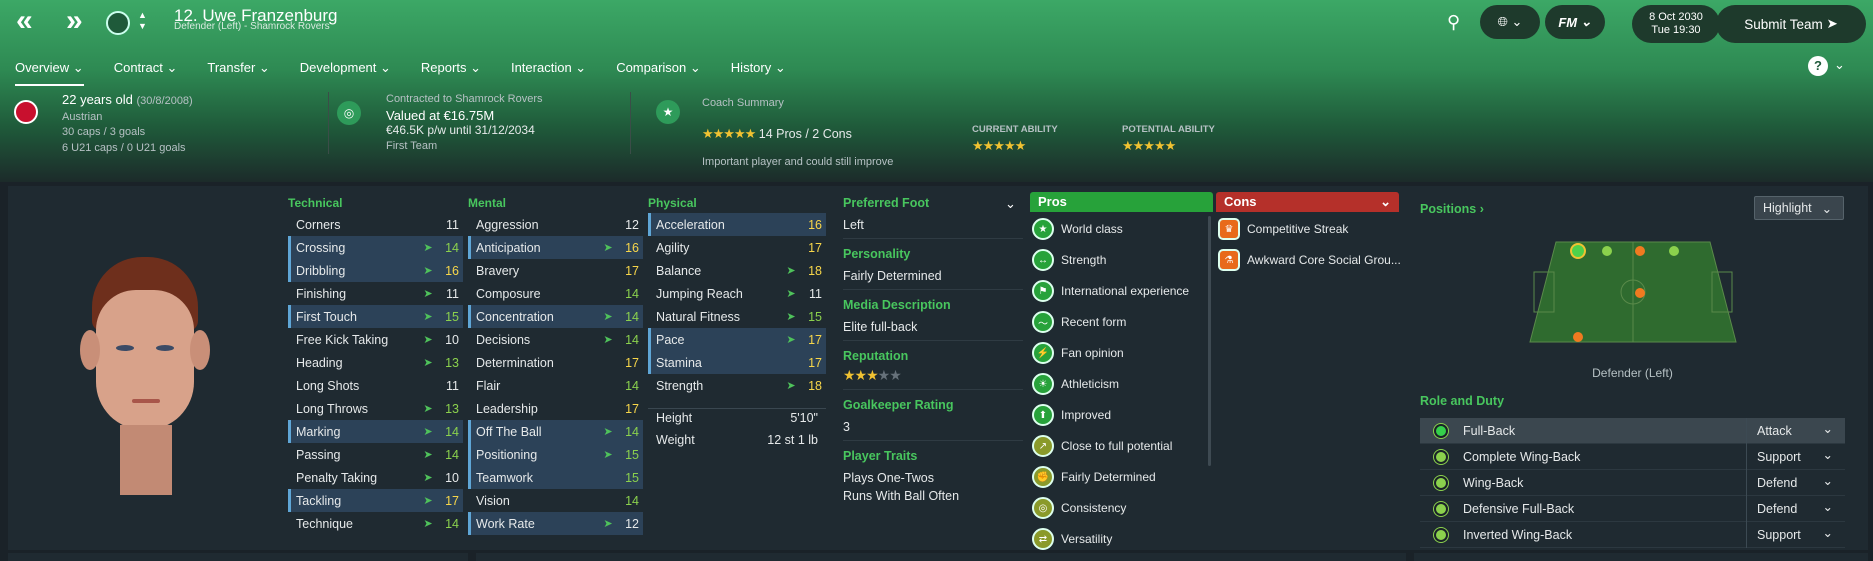 Image resolution: width=1873 pixels, height=561 pixels. Describe the element at coordinates (1632, 535) in the screenshot. I see `role-row: Inverted Wing-Back Support ⌄` at that location.